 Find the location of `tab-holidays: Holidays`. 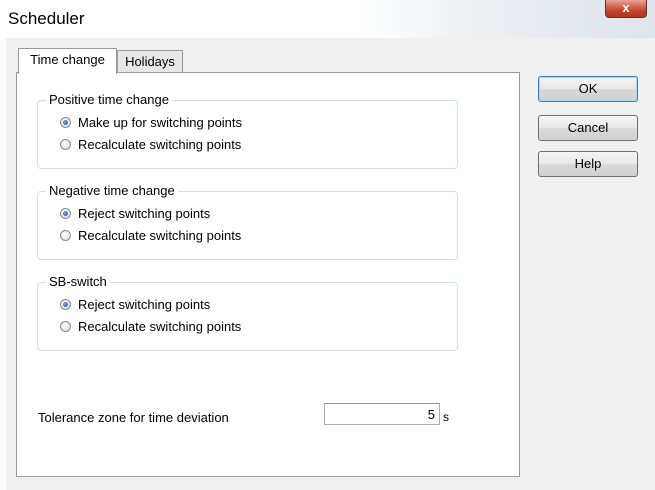

tab-holidays: Holidays is located at coordinates (150, 61).